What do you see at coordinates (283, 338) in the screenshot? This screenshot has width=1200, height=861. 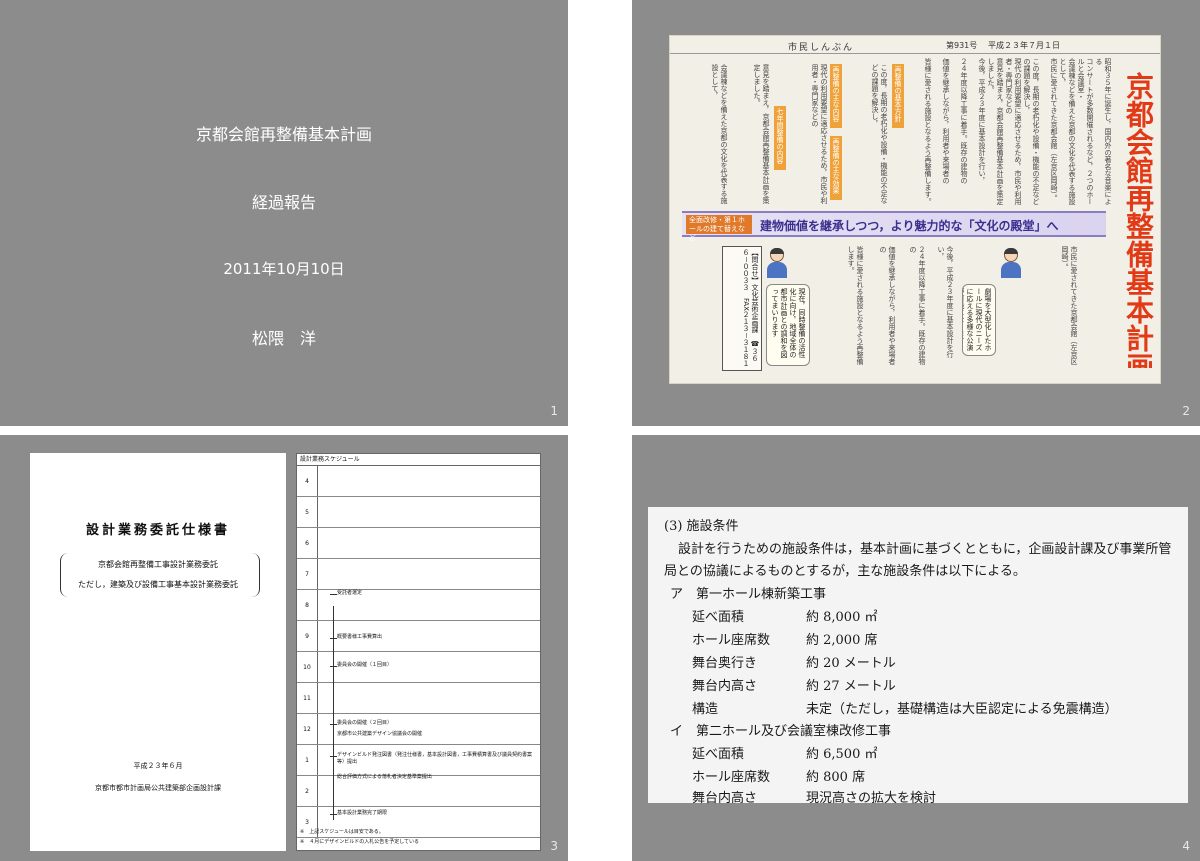 I see `slide-1-author: 松隈 洋` at bounding box center [283, 338].